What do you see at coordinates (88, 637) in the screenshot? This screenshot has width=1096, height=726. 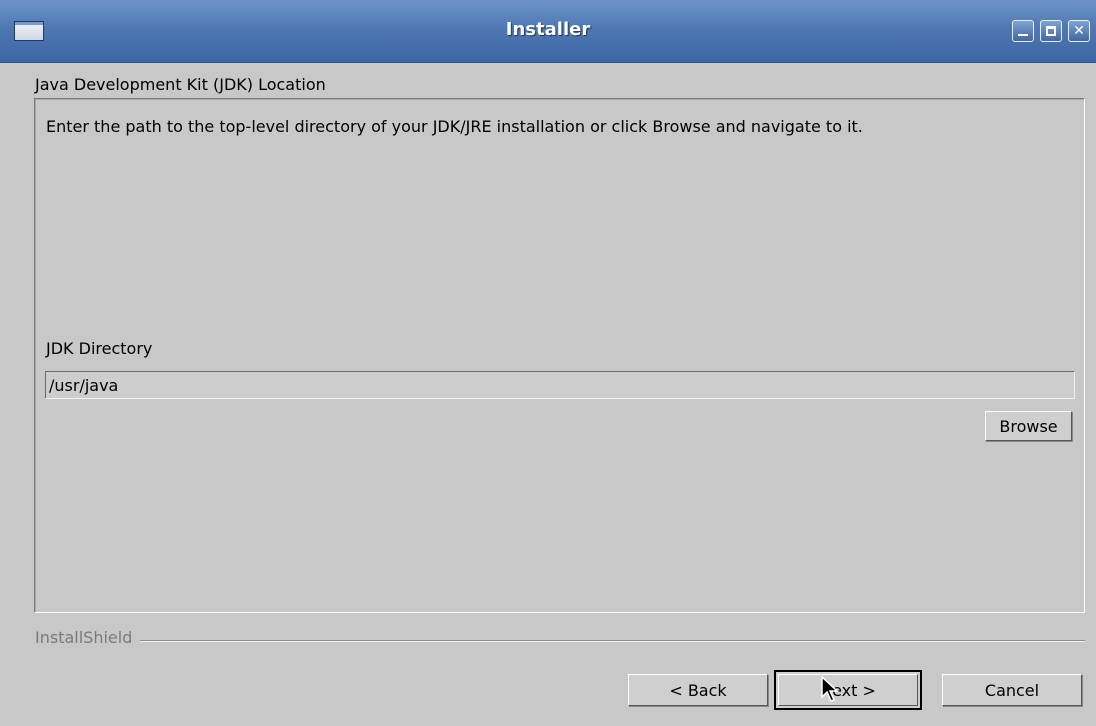 I see `installshield-brand: InstallShield` at bounding box center [88, 637].